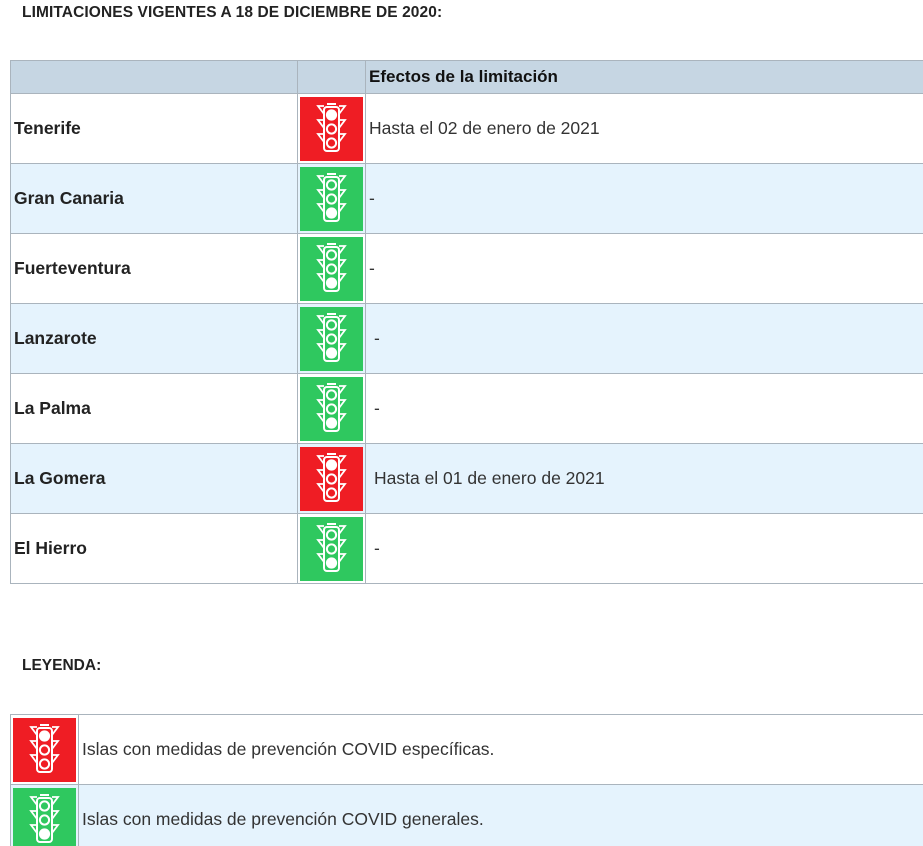  Describe the element at coordinates (154, 77) in the screenshot. I see `header-island` at that location.